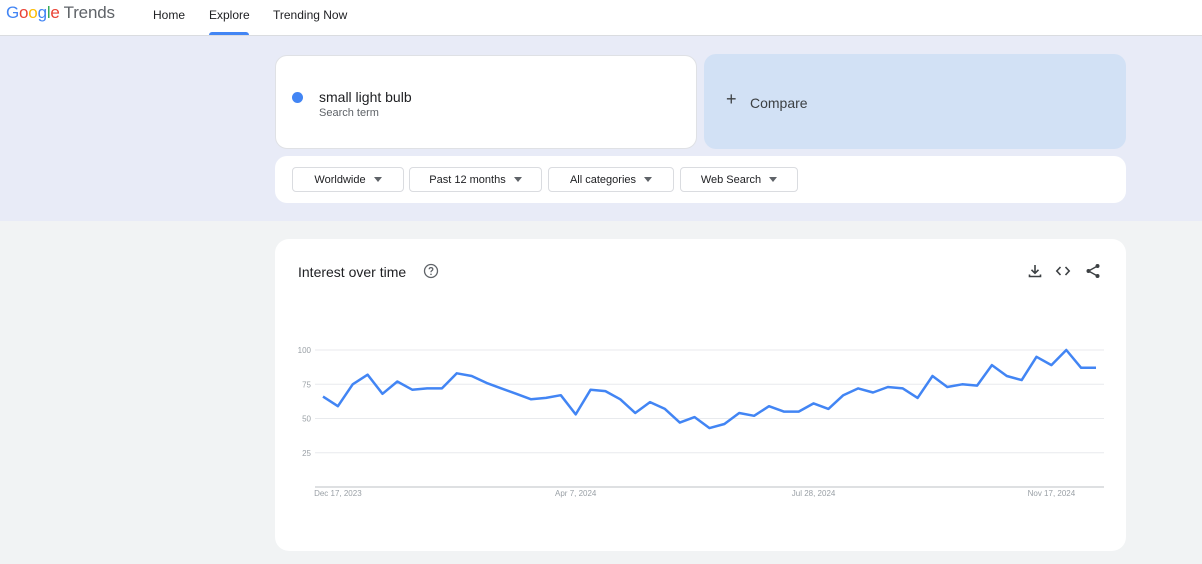  I want to click on x-tick-label: Nov 17, 2024, so click(1052, 493).